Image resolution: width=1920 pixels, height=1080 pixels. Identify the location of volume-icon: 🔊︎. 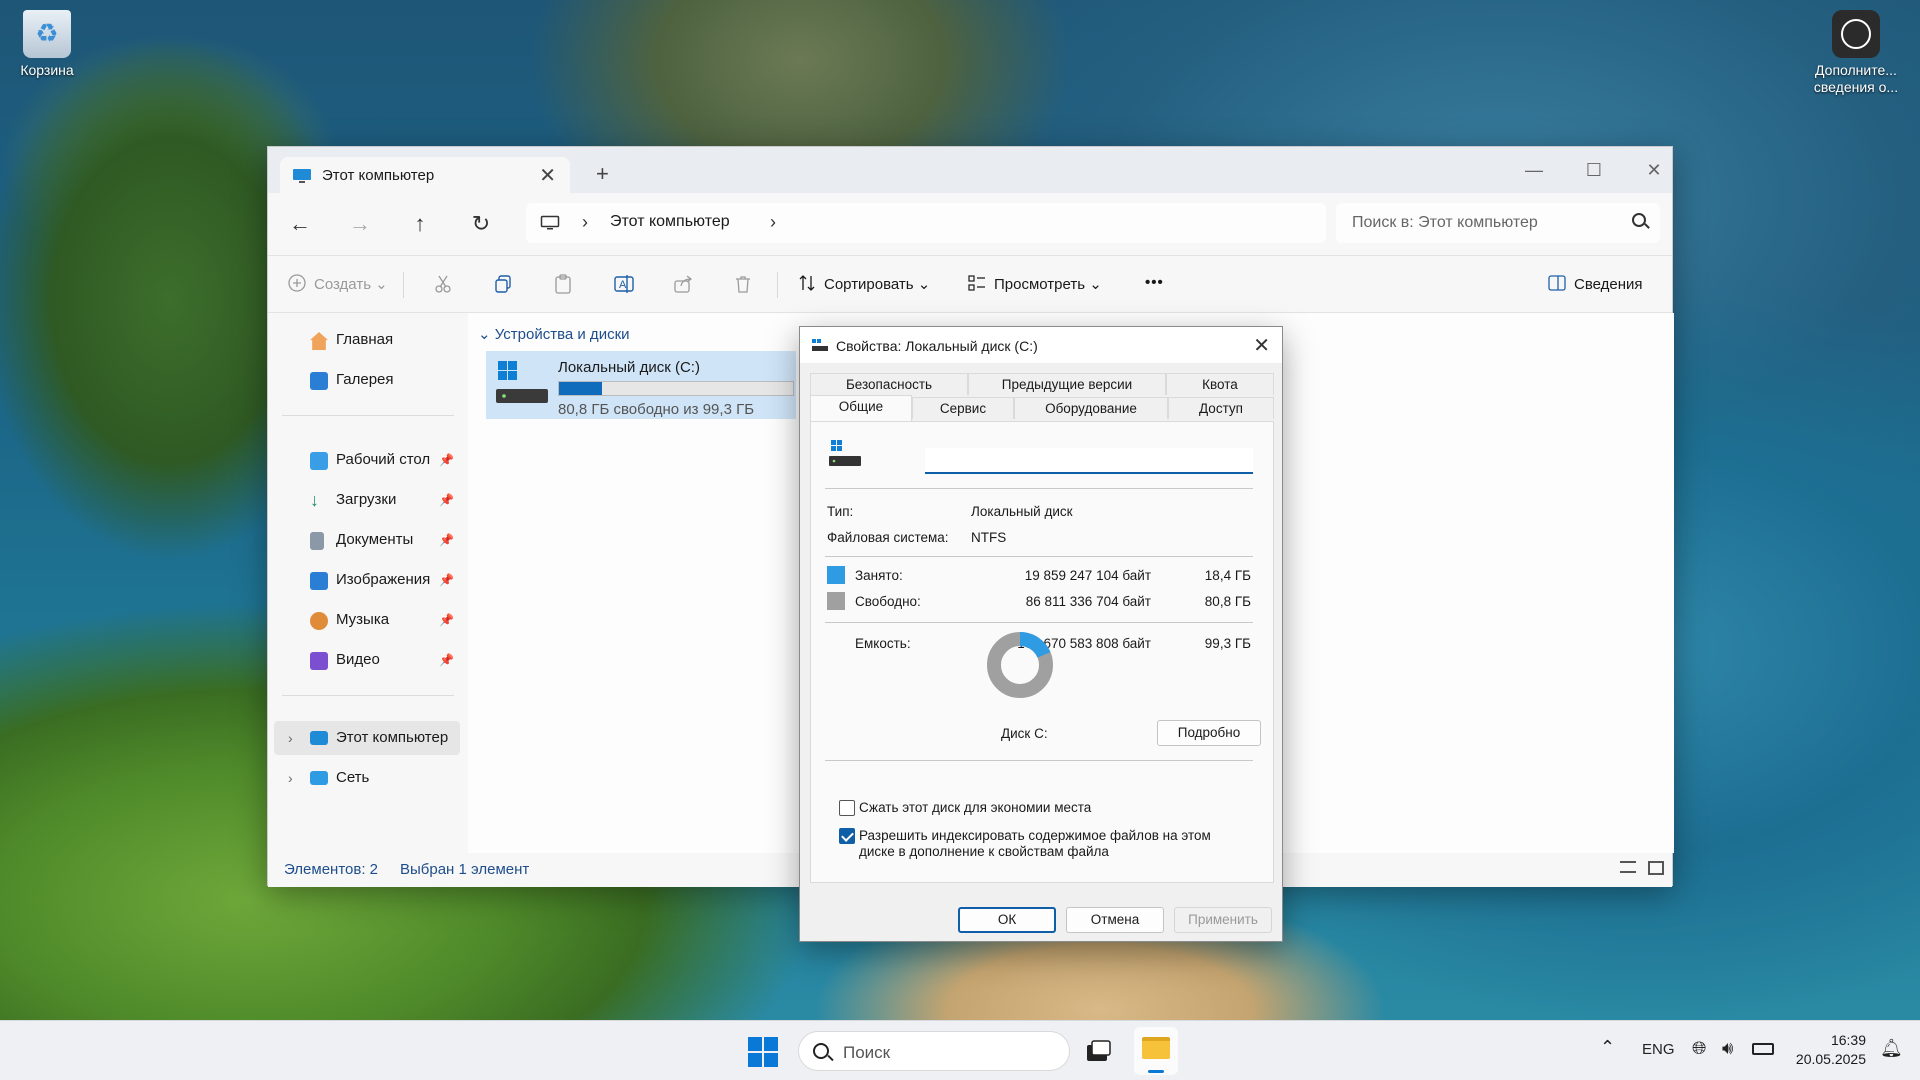
(1727, 1048).